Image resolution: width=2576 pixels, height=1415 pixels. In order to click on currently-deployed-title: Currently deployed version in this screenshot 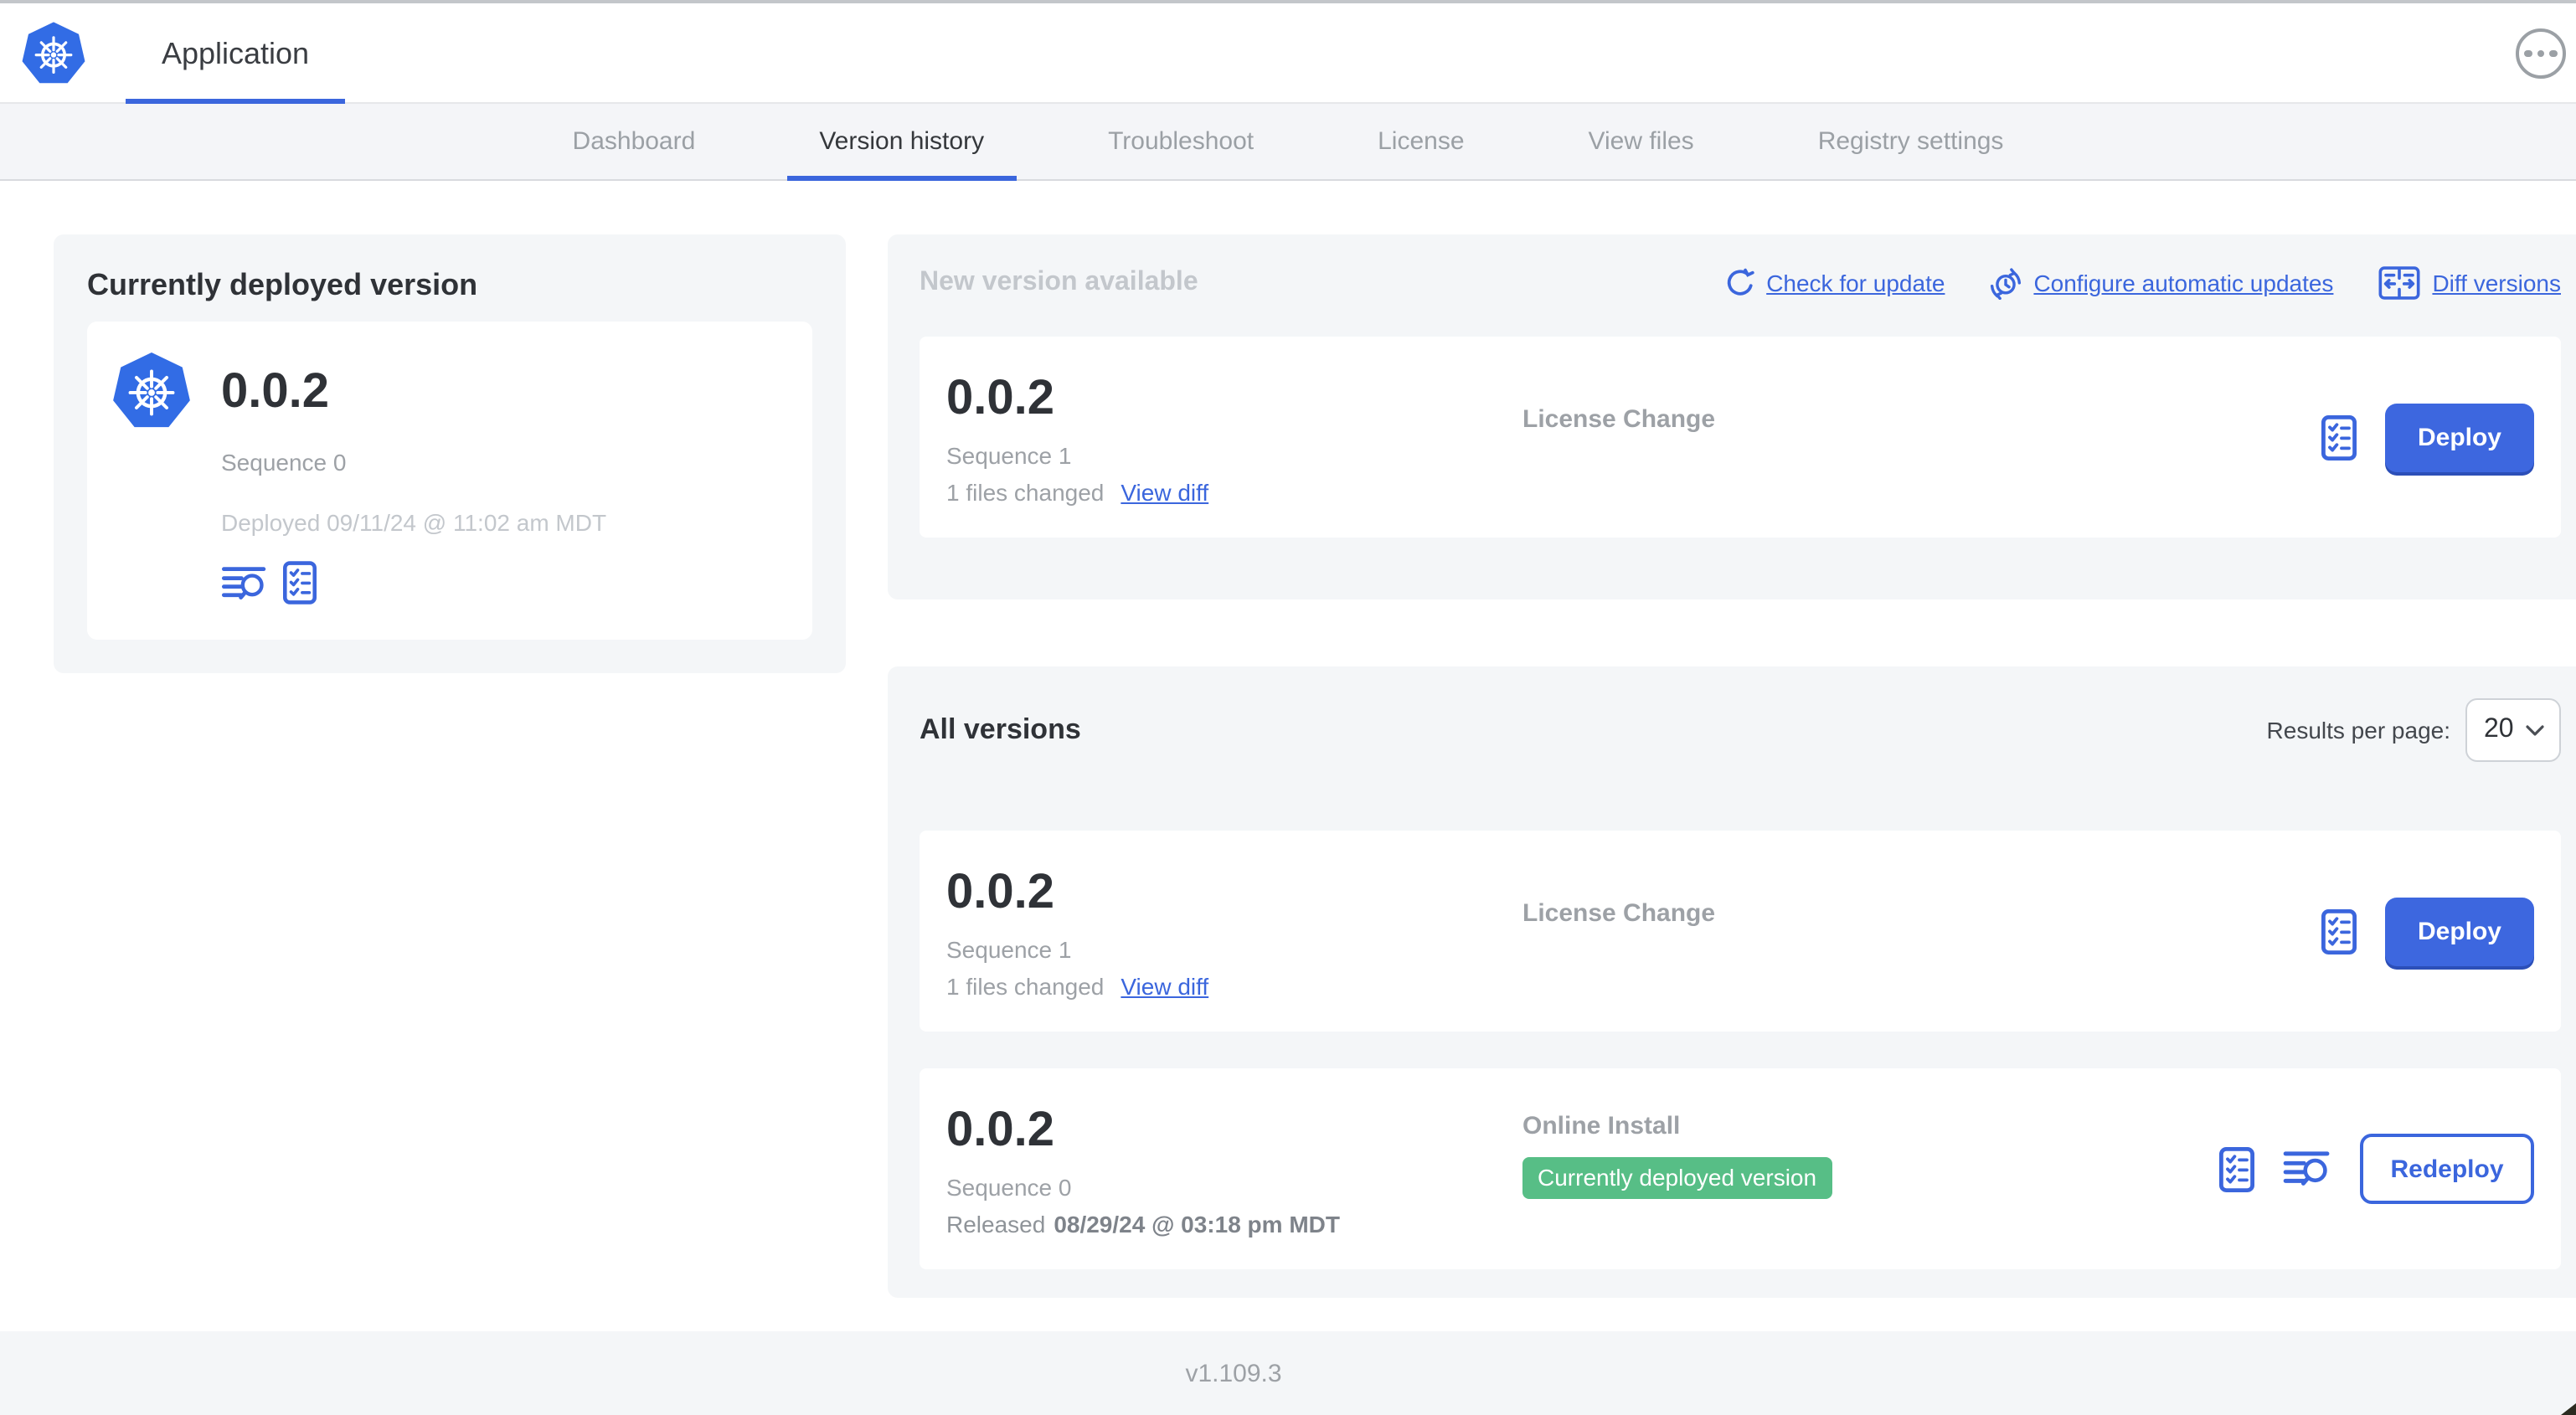, I will do `click(282, 284)`.